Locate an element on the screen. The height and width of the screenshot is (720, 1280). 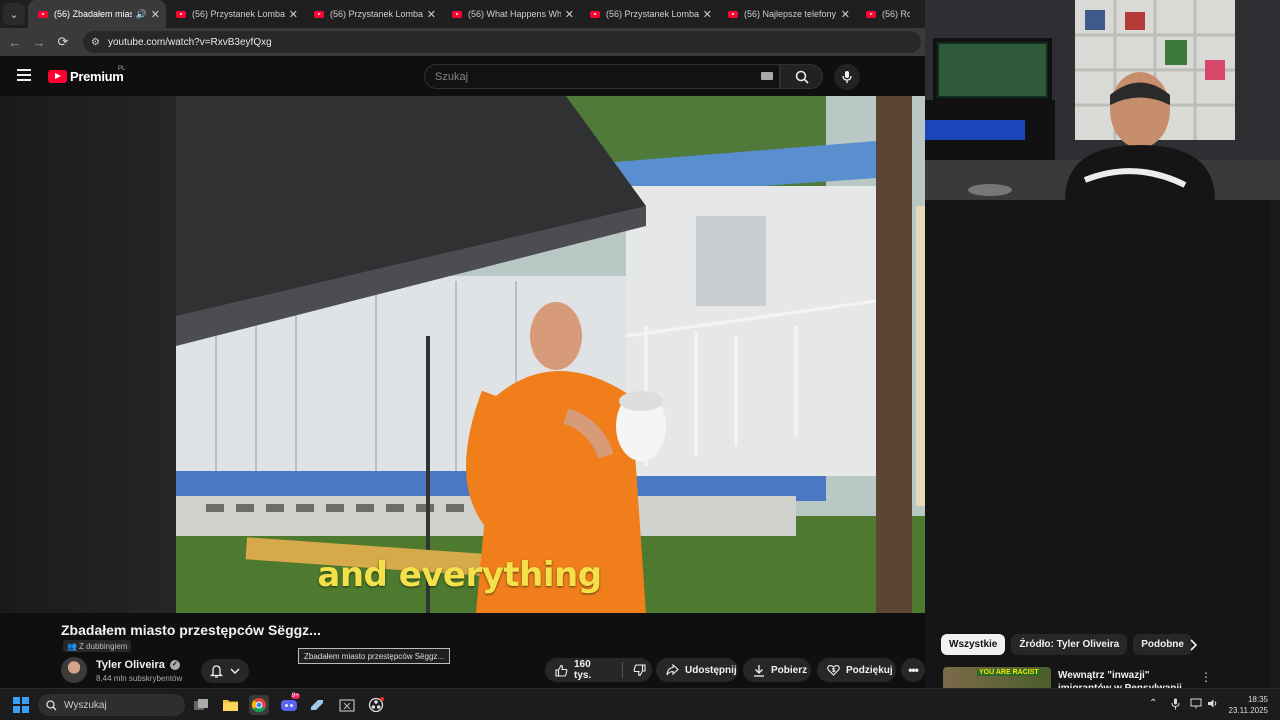
tray-overflow-chevron-icon: ⌃ is located at coordinates (1153, 703).